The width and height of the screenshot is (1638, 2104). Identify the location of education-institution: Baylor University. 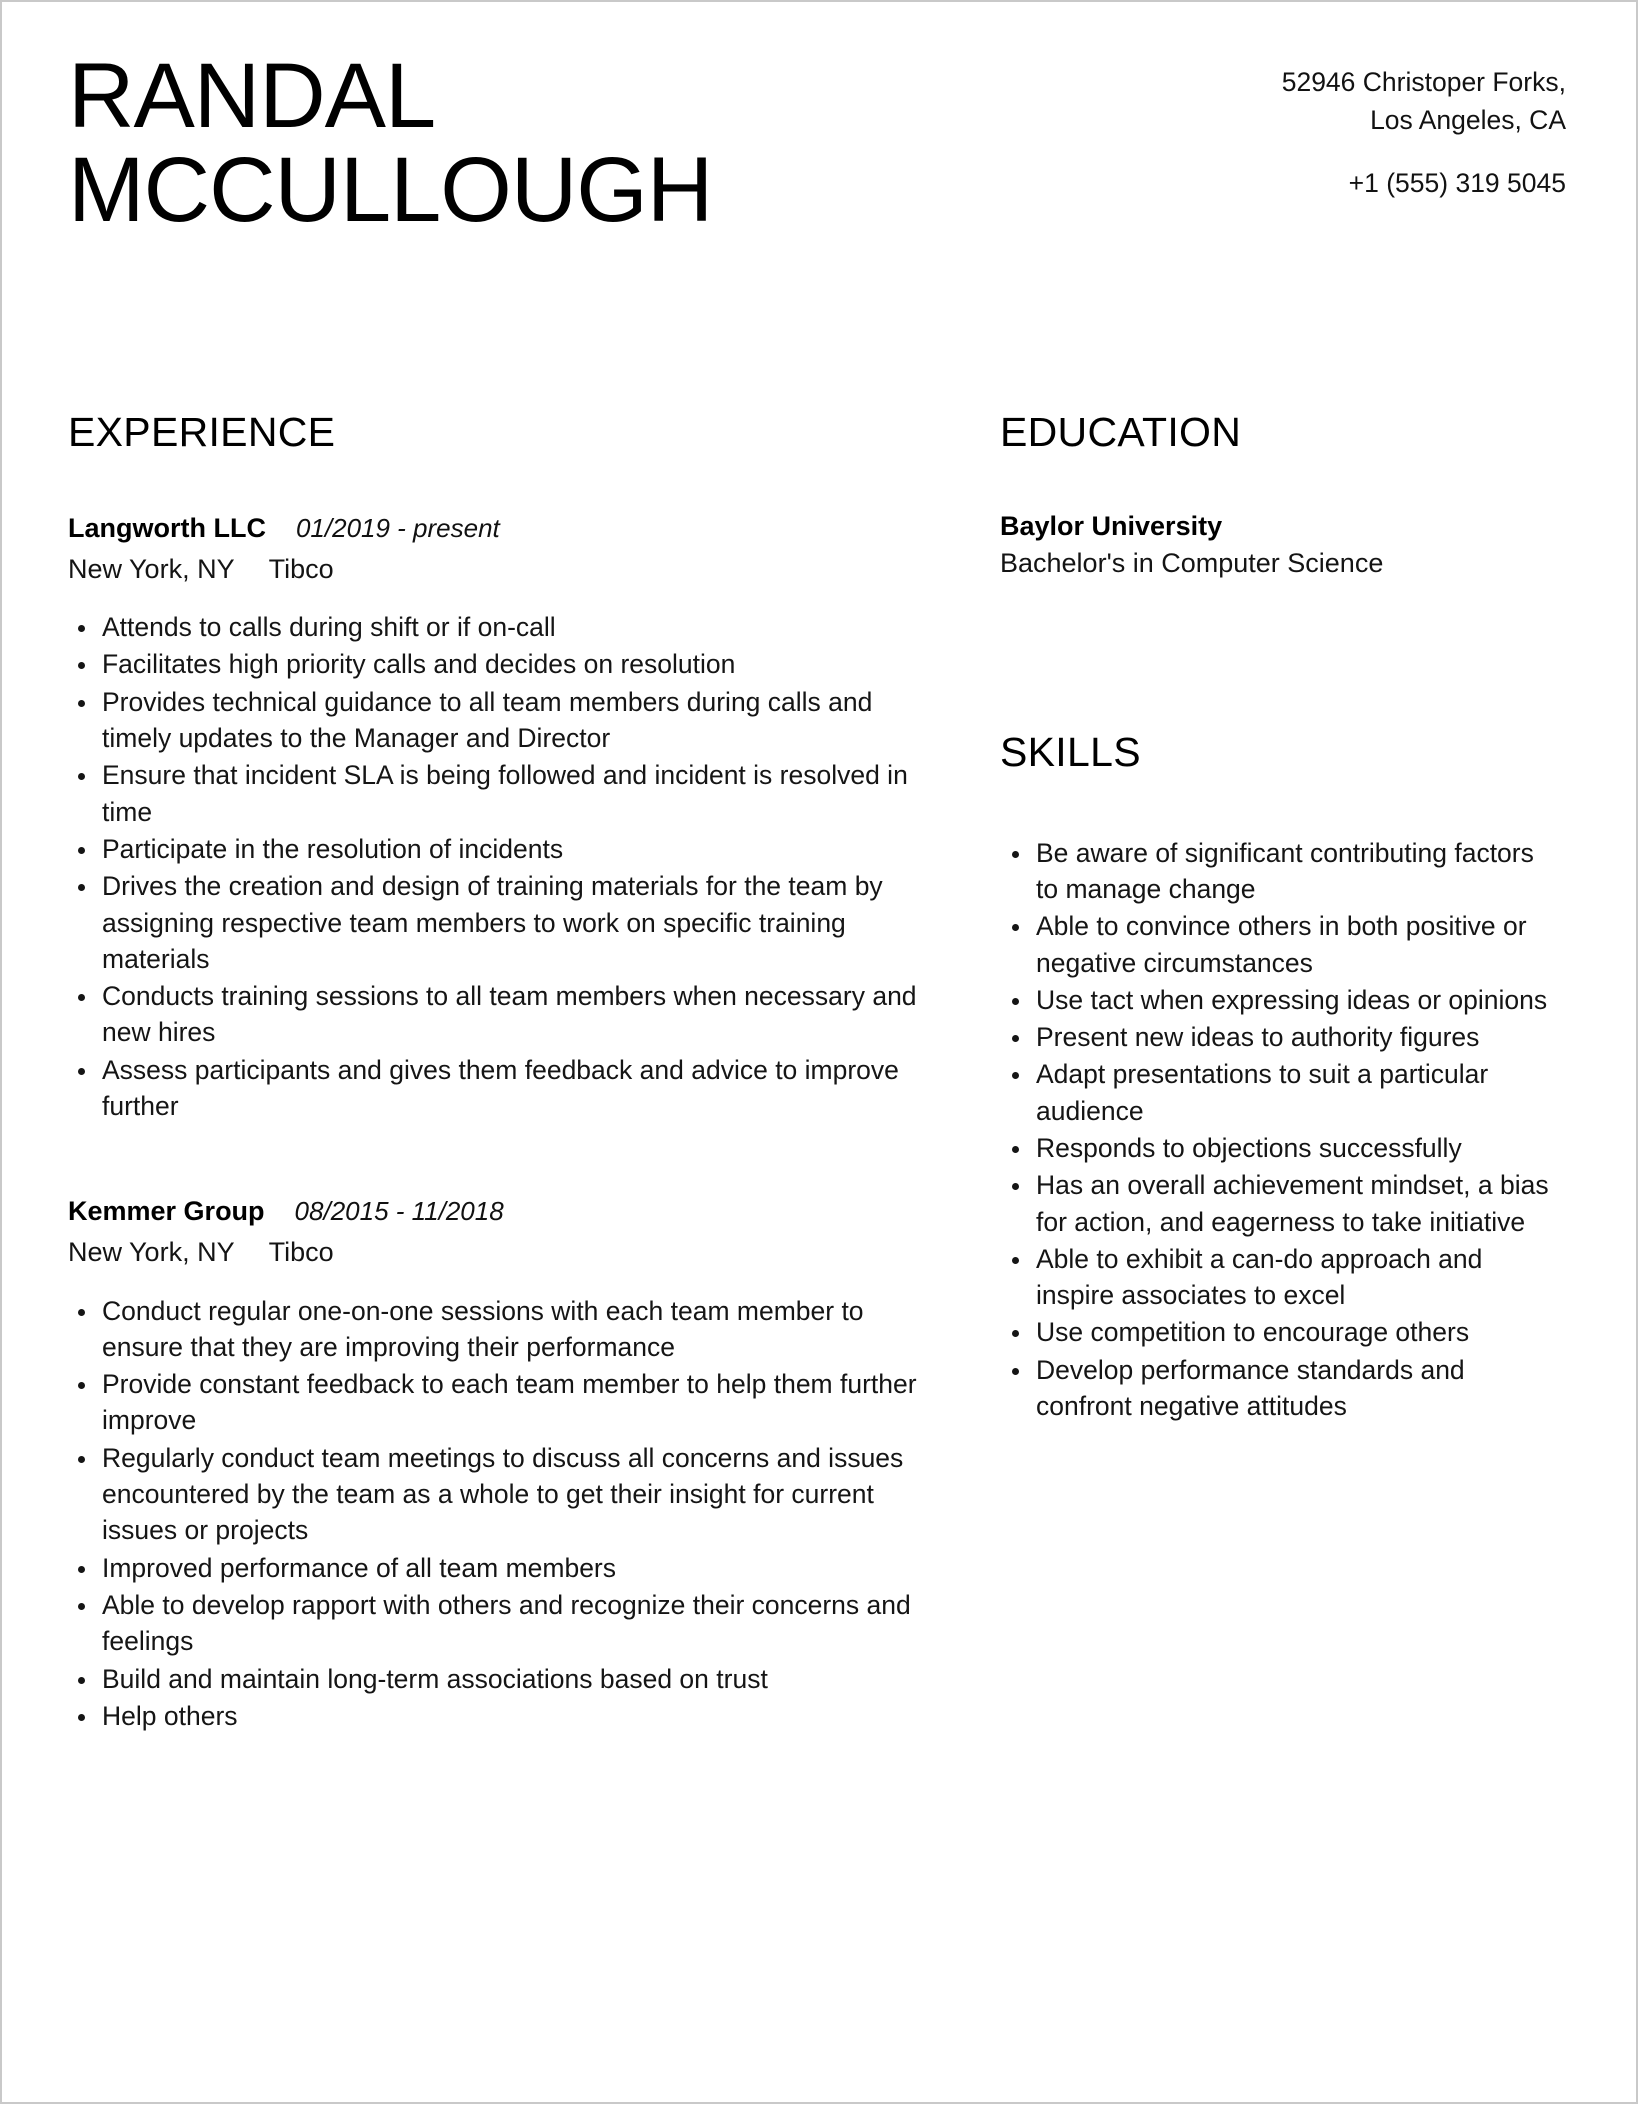
(1111, 526).